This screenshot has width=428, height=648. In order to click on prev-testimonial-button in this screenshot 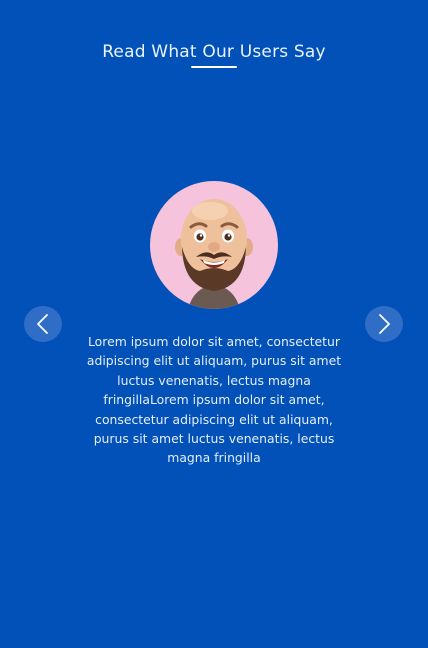, I will do `click(43, 324)`.